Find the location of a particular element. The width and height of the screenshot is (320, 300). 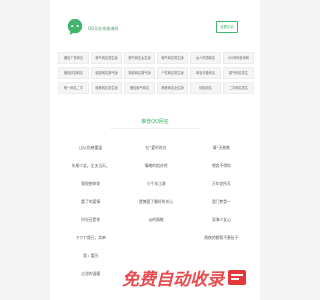

name-link: 万年宫所写 is located at coordinates (221, 184).